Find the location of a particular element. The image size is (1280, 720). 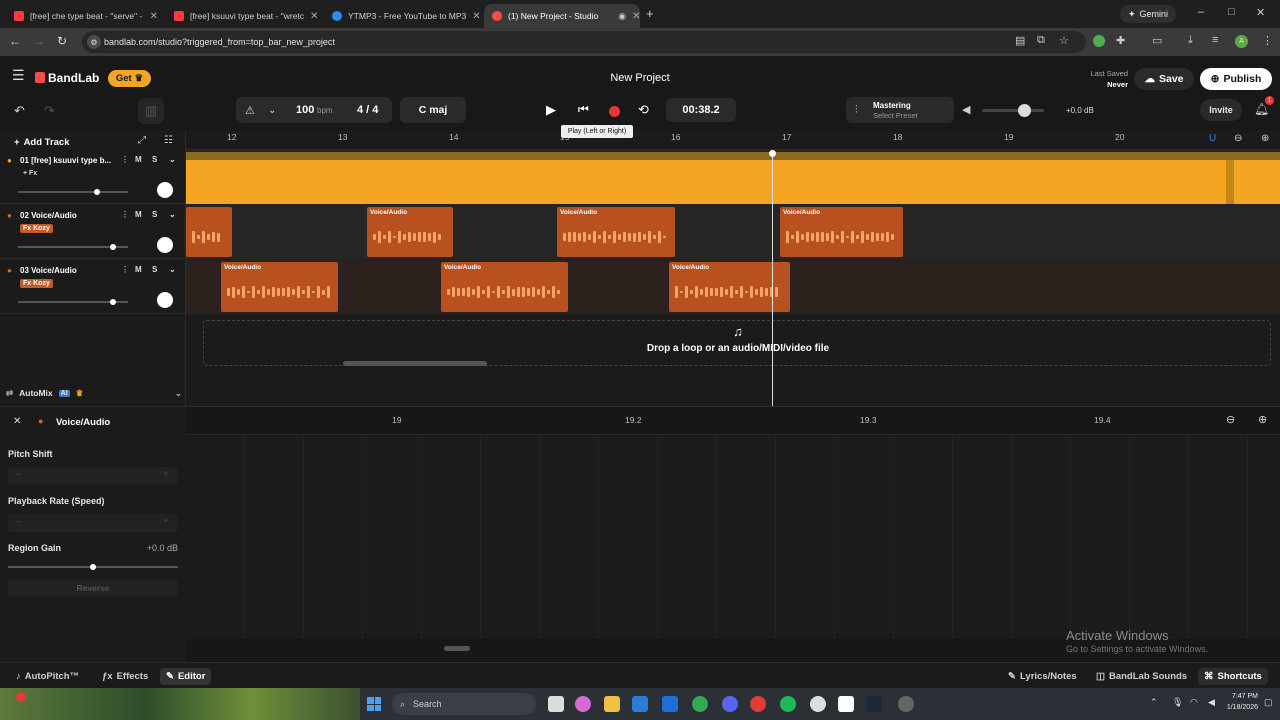

redo-icon: ↷ is located at coordinates (49, 111).